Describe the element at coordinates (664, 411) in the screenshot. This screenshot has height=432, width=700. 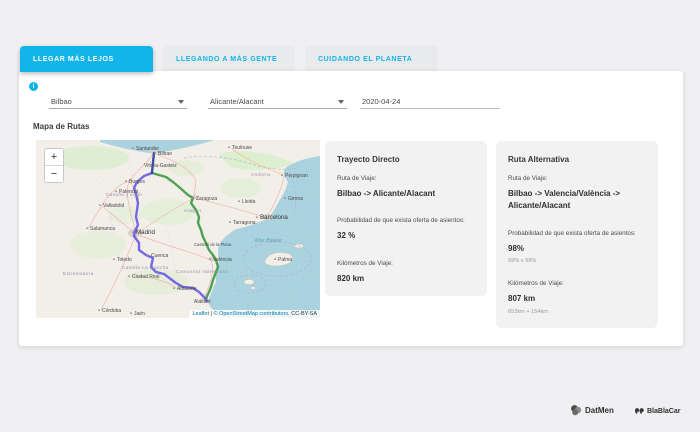
I see `blablacar-label: BlaBlaCar` at that location.